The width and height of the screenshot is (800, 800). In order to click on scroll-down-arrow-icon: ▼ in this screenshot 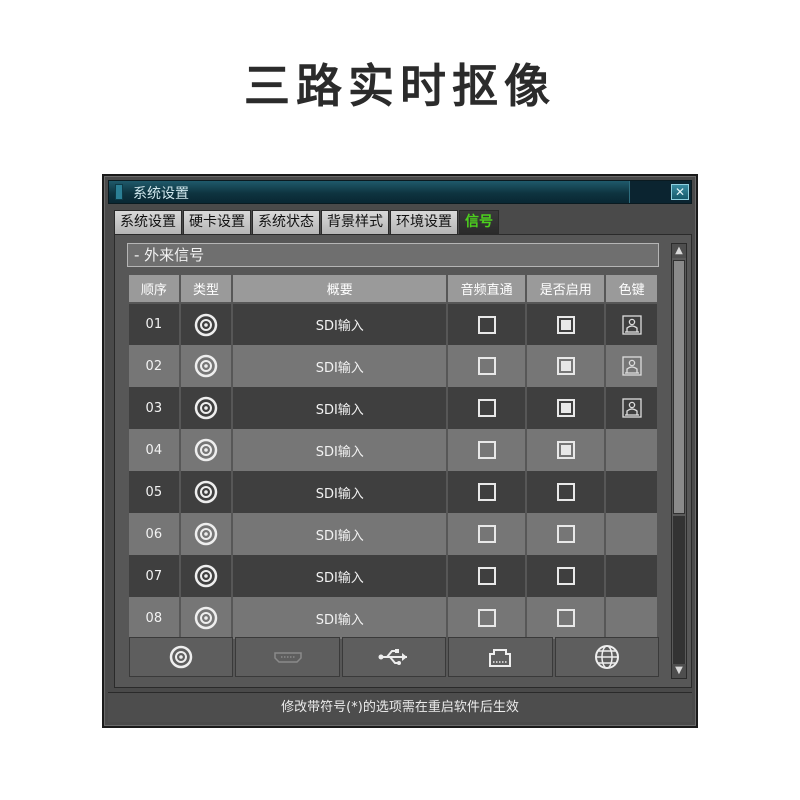, I will do `click(679, 671)`.